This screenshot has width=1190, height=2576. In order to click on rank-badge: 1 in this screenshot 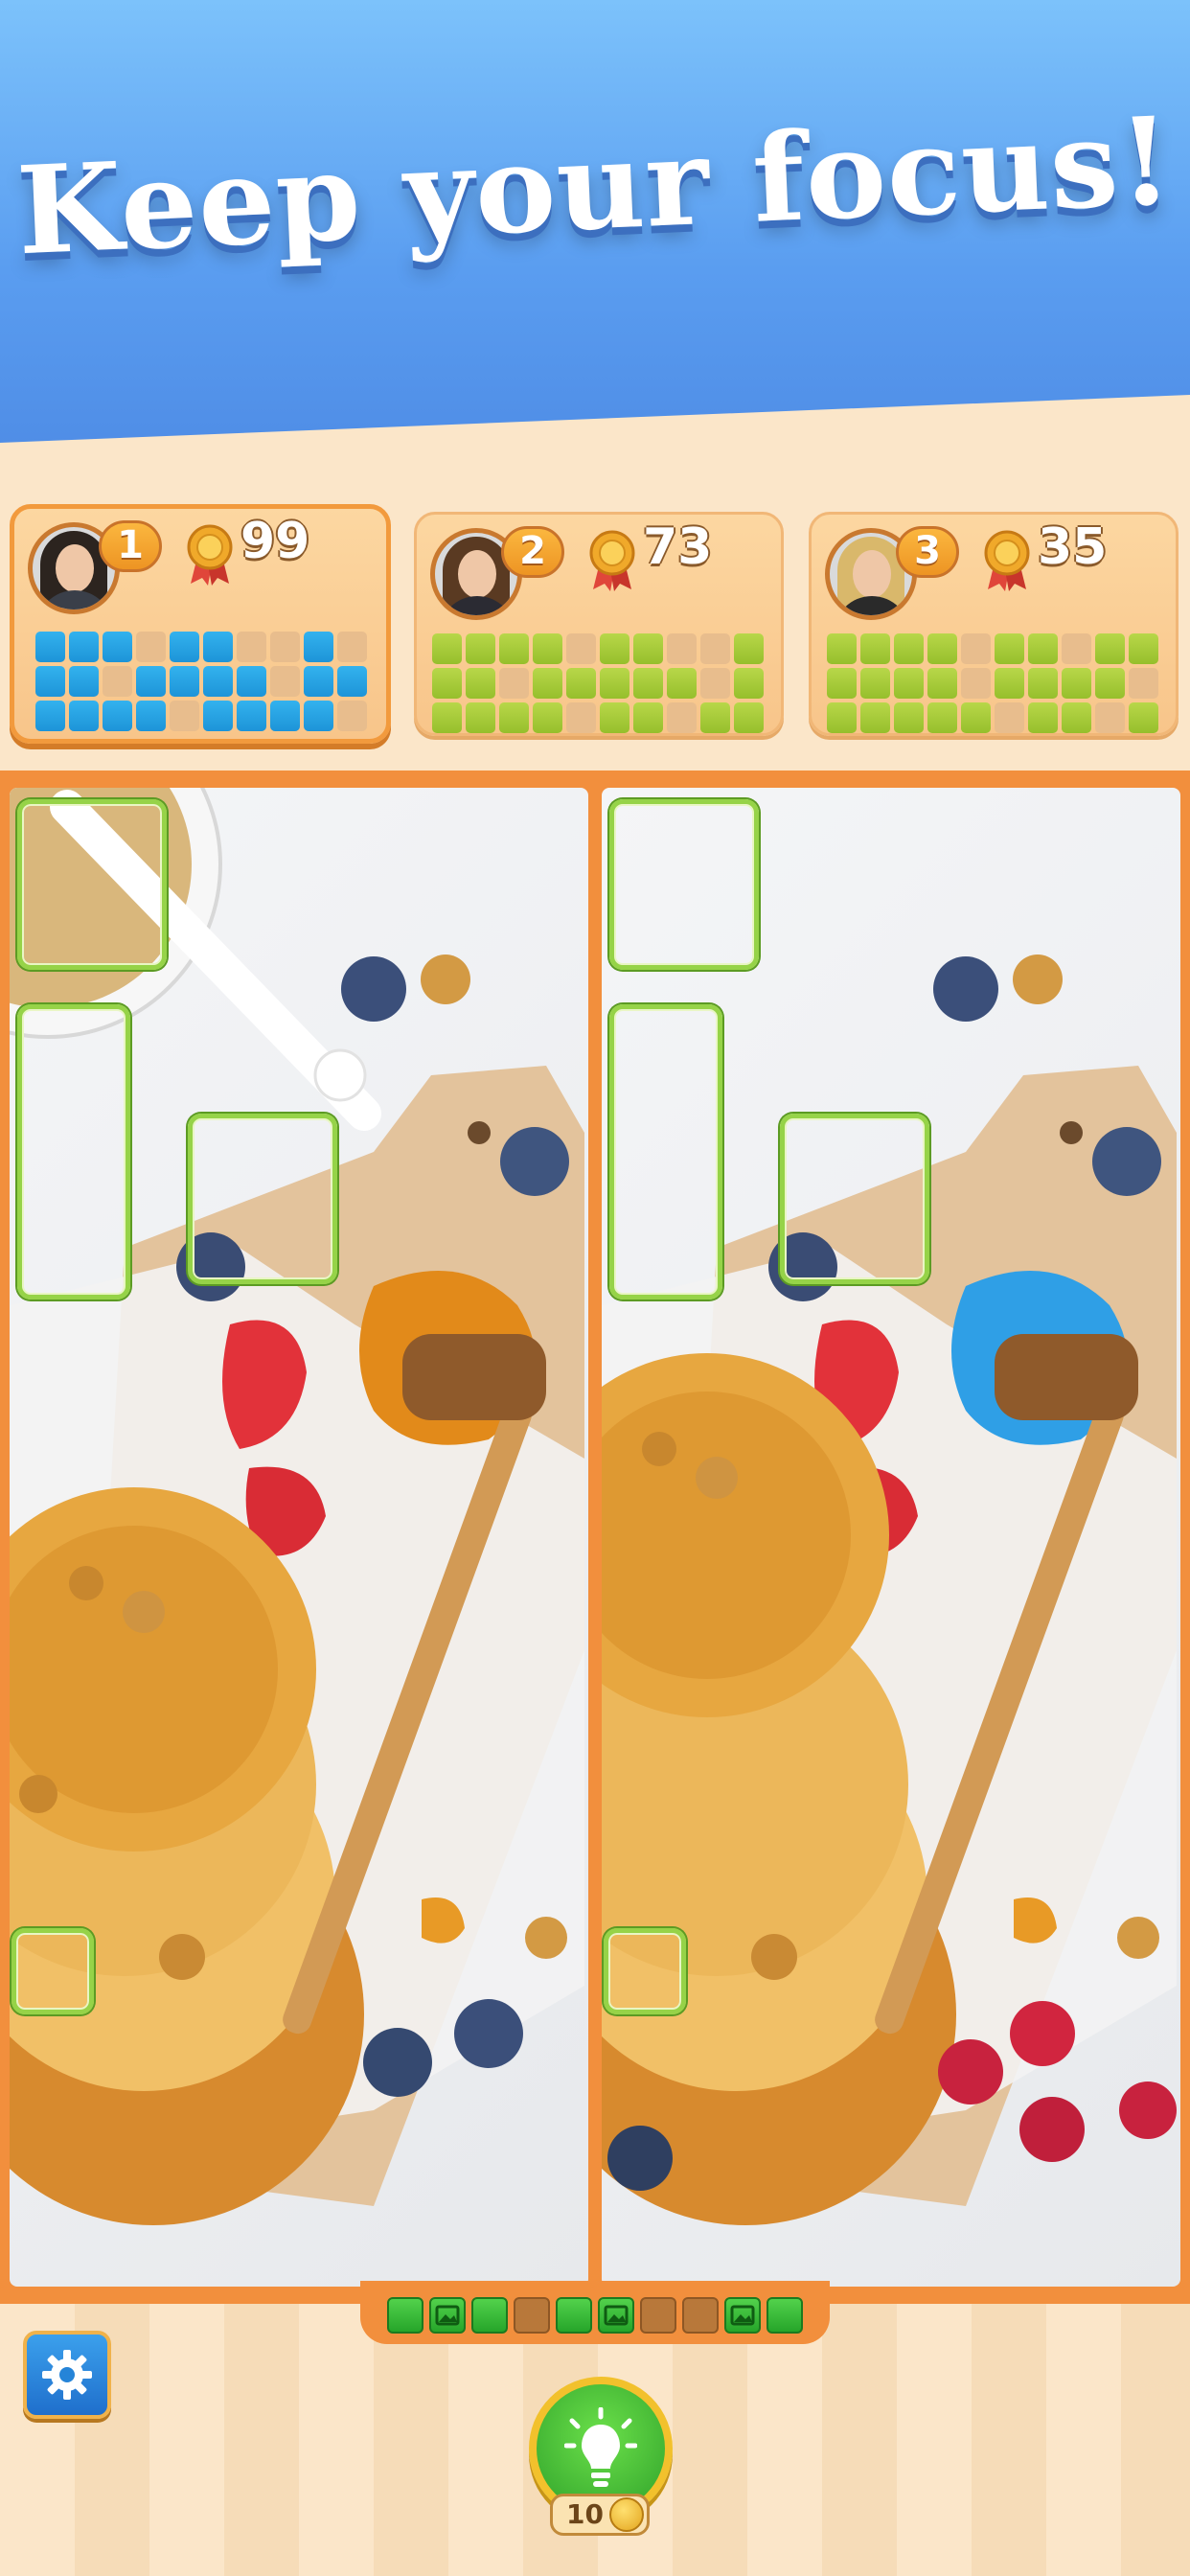, I will do `click(131, 546)`.